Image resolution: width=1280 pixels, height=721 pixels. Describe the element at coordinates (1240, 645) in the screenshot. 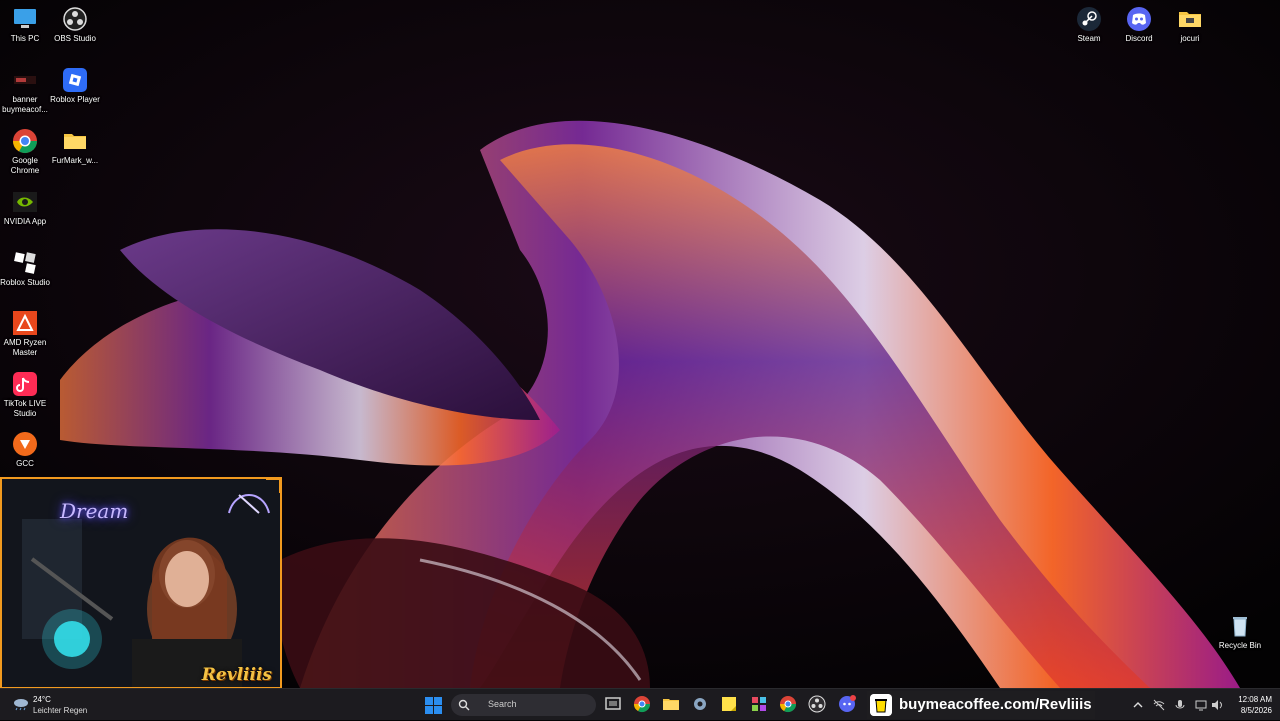

I see `desktop-icon-label: Recycle Bin` at that location.